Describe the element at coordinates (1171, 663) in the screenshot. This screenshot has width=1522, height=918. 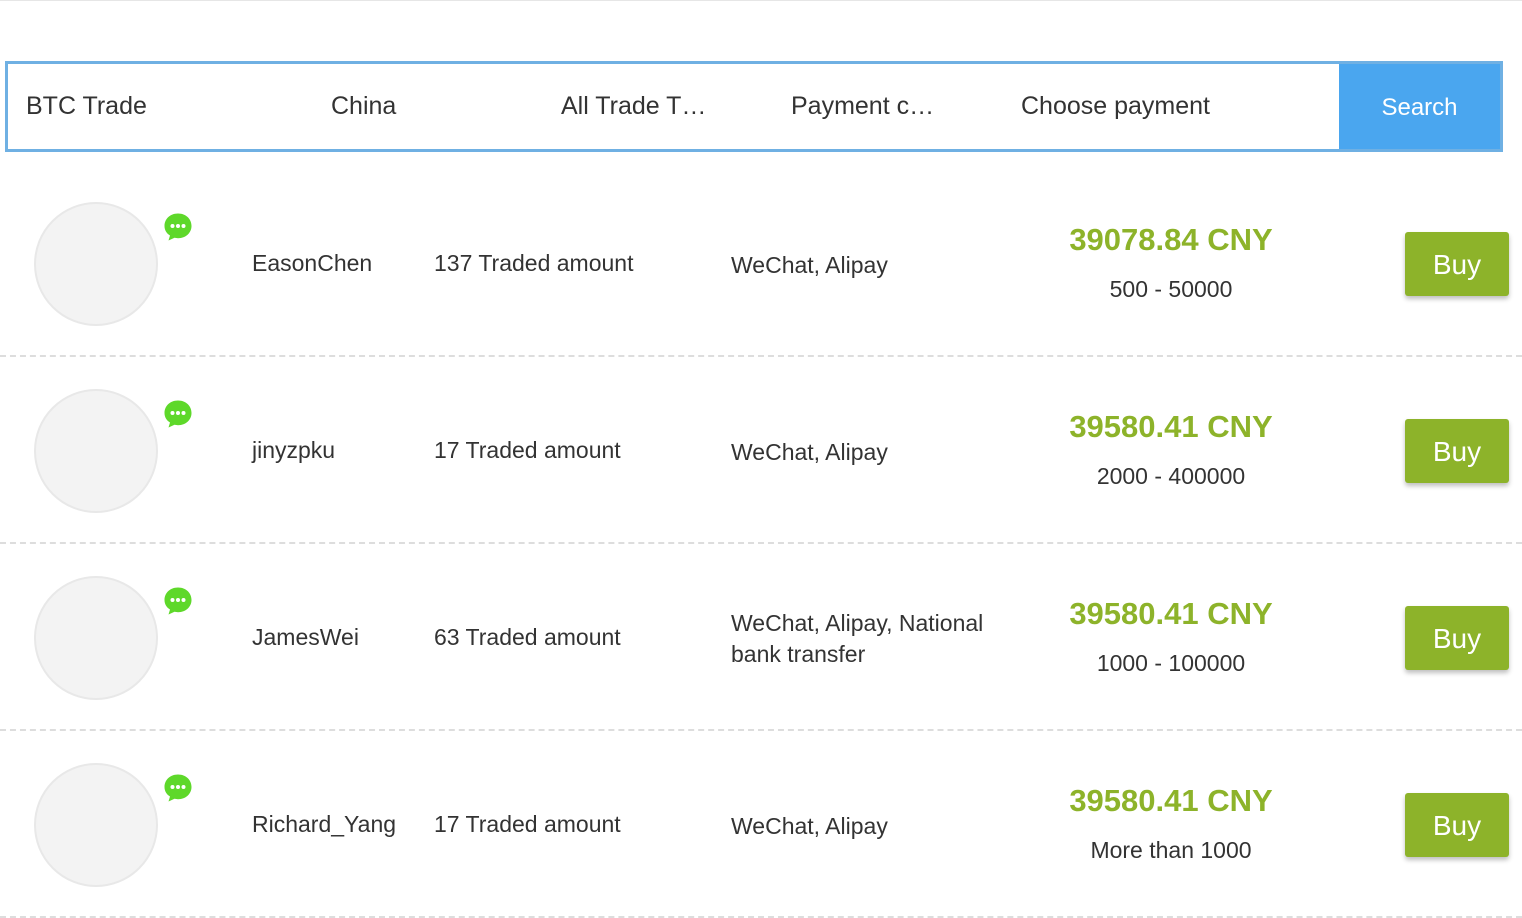
I see `trade-limit: 1000 - 100000` at that location.